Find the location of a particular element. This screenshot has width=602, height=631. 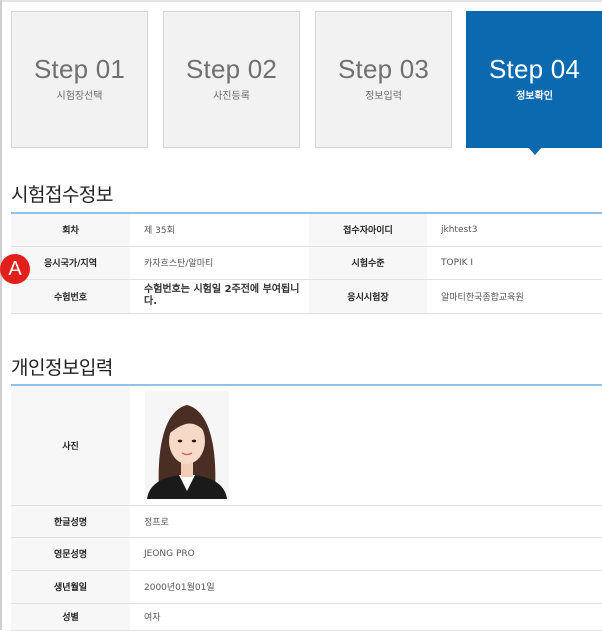

annotation-marker: A is located at coordinates (15, 269).